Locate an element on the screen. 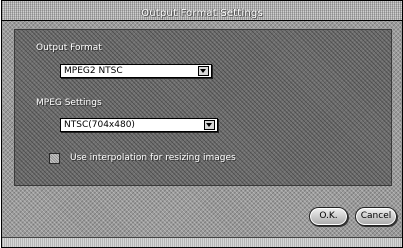  dialog-titlebar: Output Format Settings is located at coordinates (202, 11).